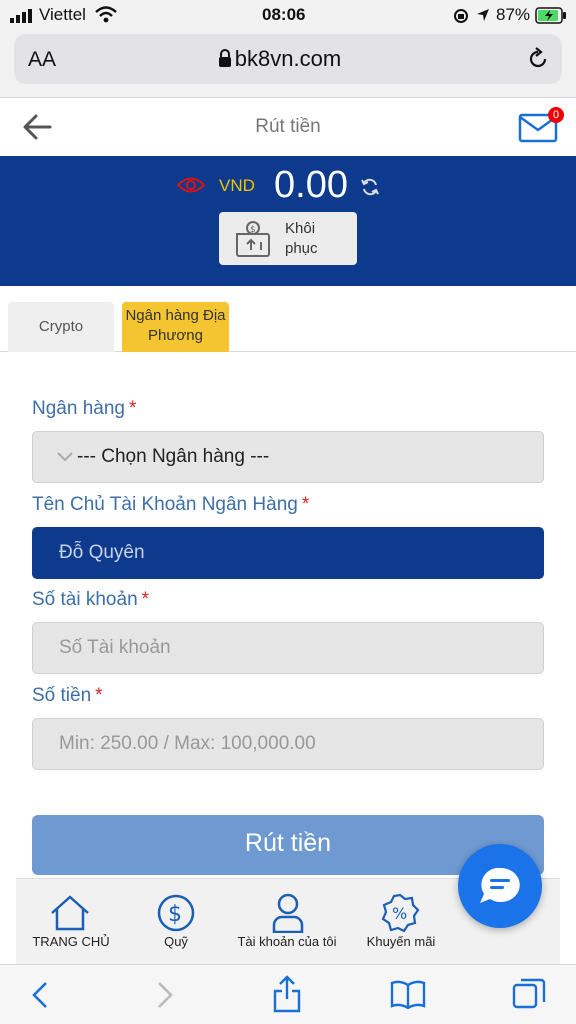 This screenshot has width=576, height=1024. What do you see at coordinates (173, 456) in the screenshot?
I see `bank-select-value: --- Chọn Ngân hàng ---` at bounding box center [173, 456].